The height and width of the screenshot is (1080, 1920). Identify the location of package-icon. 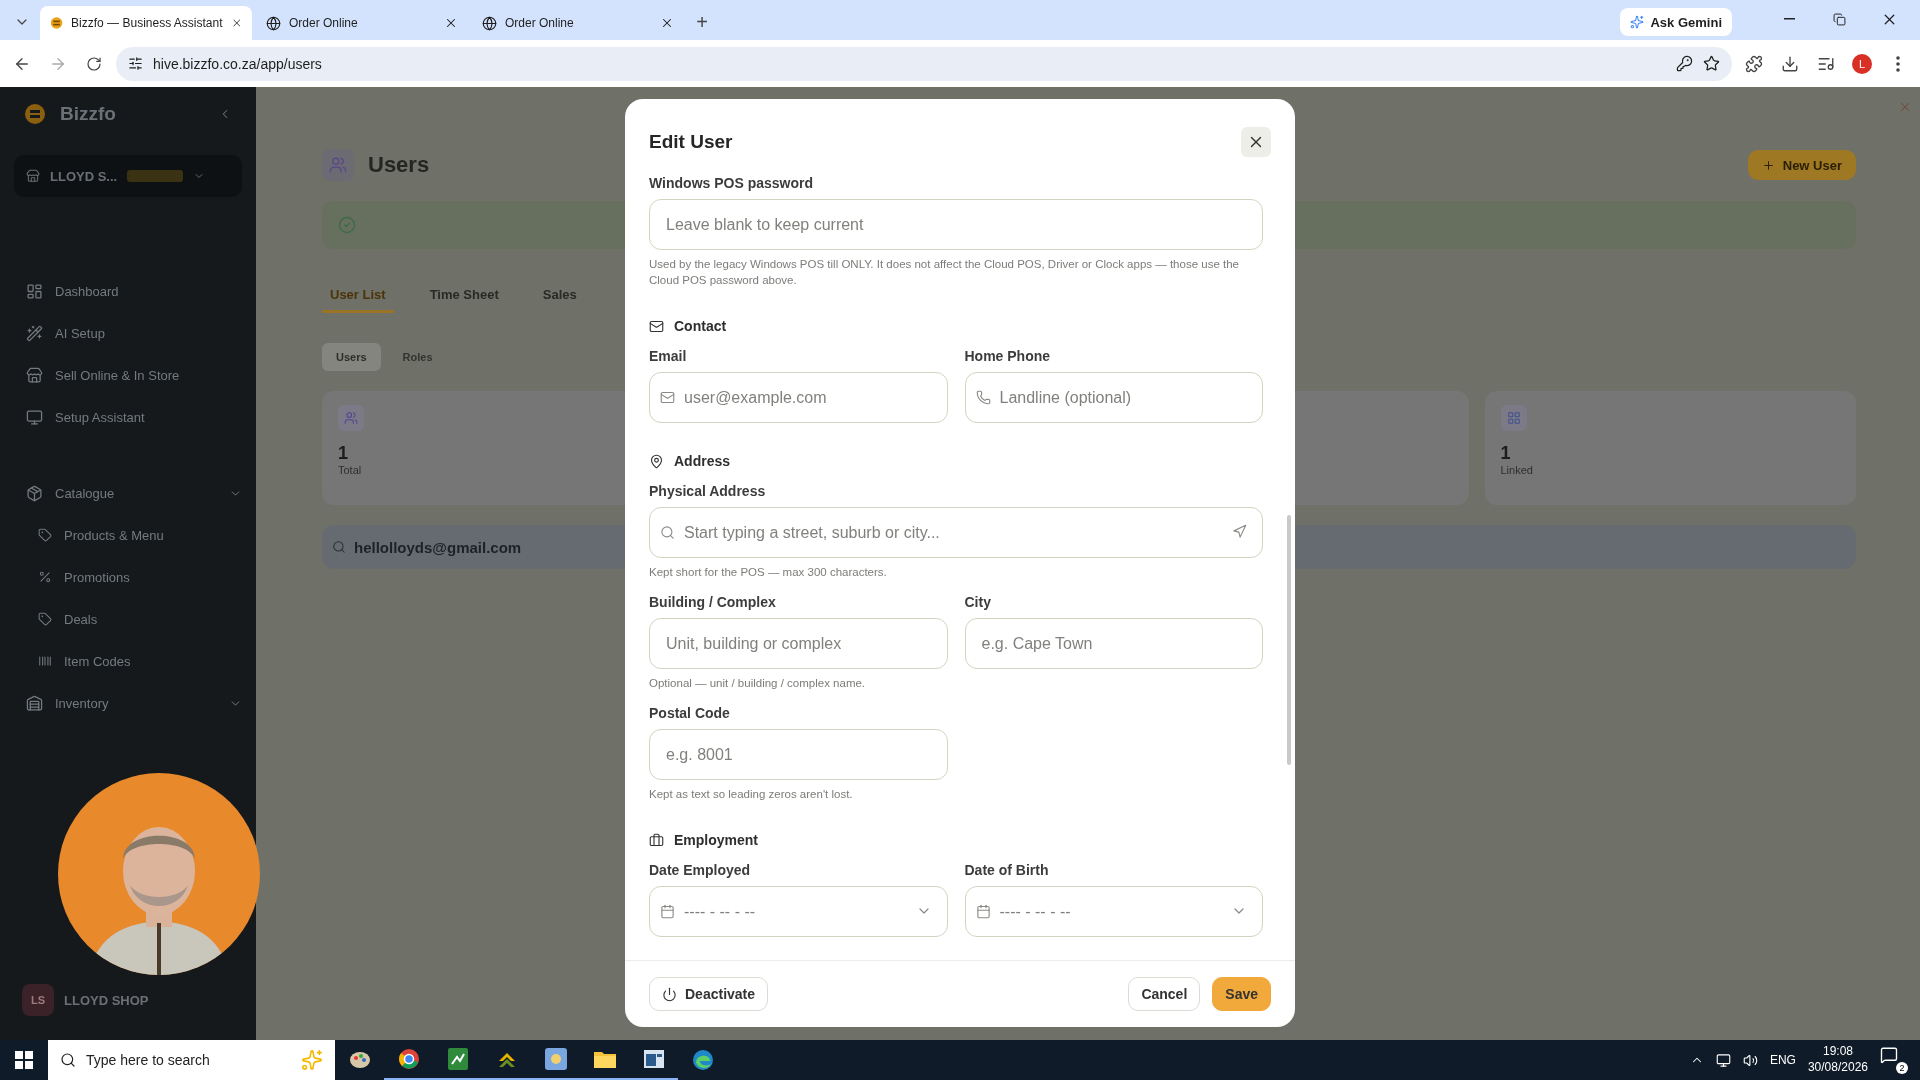
(34, 493).